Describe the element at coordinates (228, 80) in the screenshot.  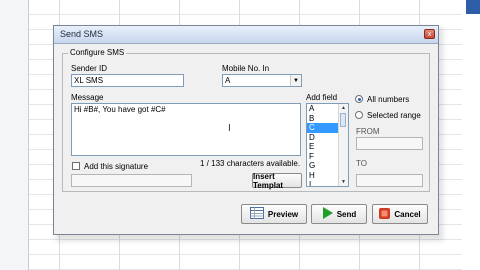
I see `mobile-column-value: A` at that location.